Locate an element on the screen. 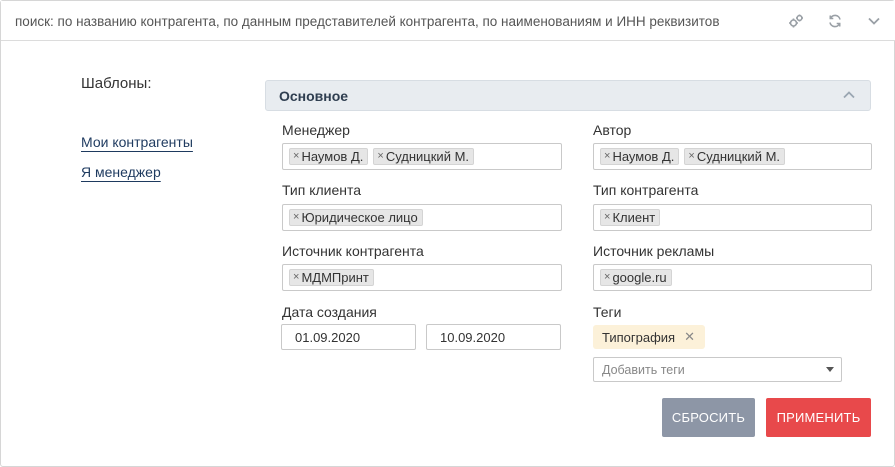 The image size is (895, 467). tags-label: Теги is located at coordinates (607, 312).